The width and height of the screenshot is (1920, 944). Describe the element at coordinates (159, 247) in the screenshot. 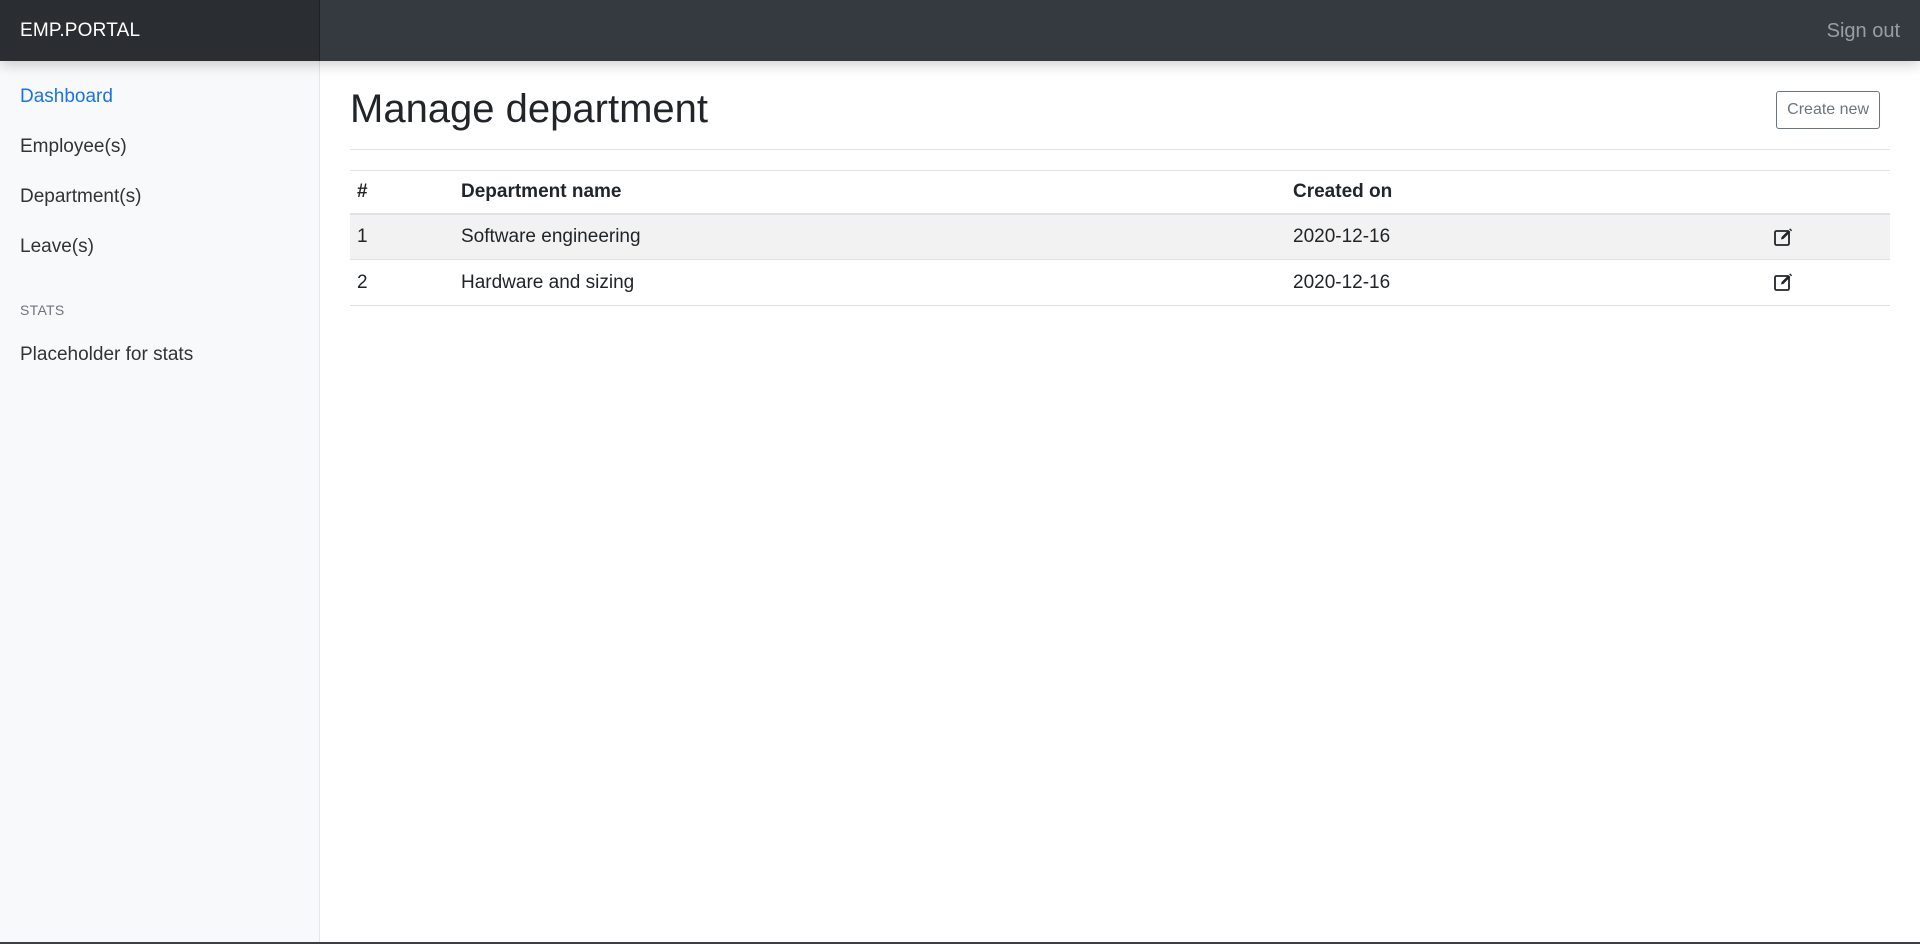

I see `sidebar-item-leaves: Leave(s)` at that location.